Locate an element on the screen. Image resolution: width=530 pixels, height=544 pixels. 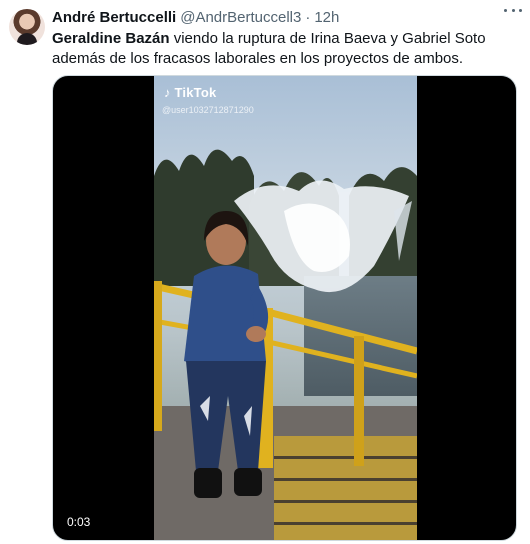
more-dots-icon is located at coordinates (513, 10).